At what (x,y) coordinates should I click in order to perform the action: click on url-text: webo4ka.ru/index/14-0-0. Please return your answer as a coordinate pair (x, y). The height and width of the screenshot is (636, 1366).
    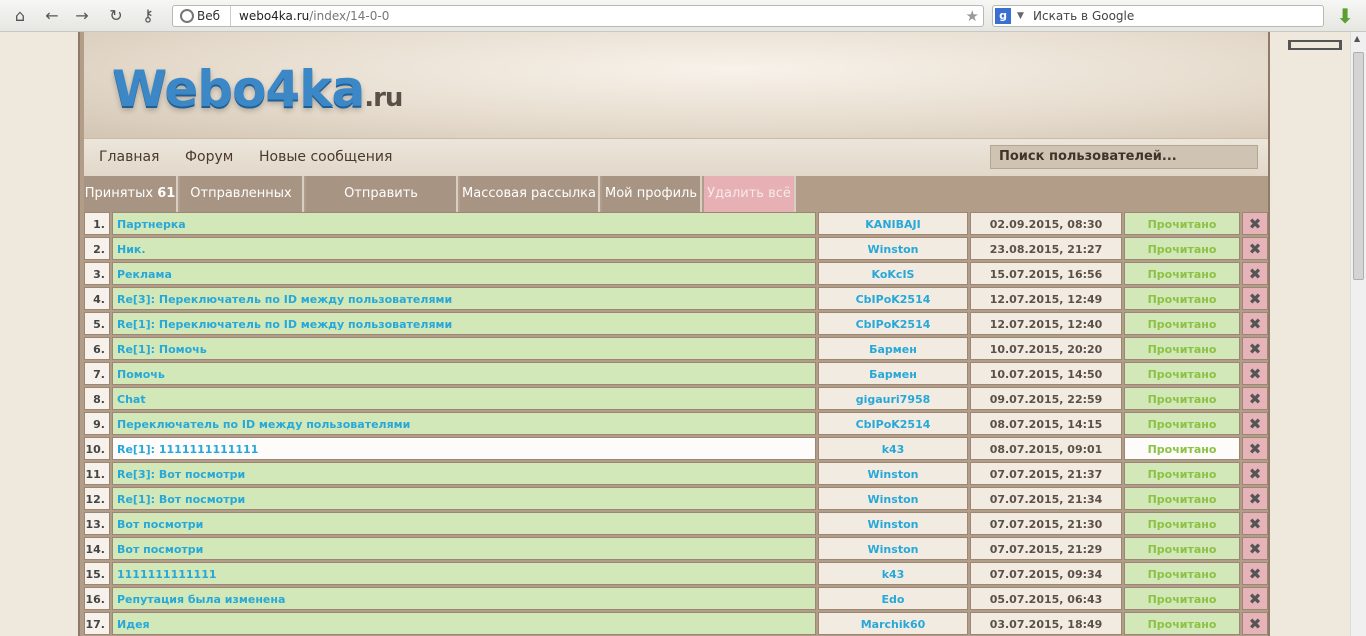
    Looking at the image, I should click on (314, 16).